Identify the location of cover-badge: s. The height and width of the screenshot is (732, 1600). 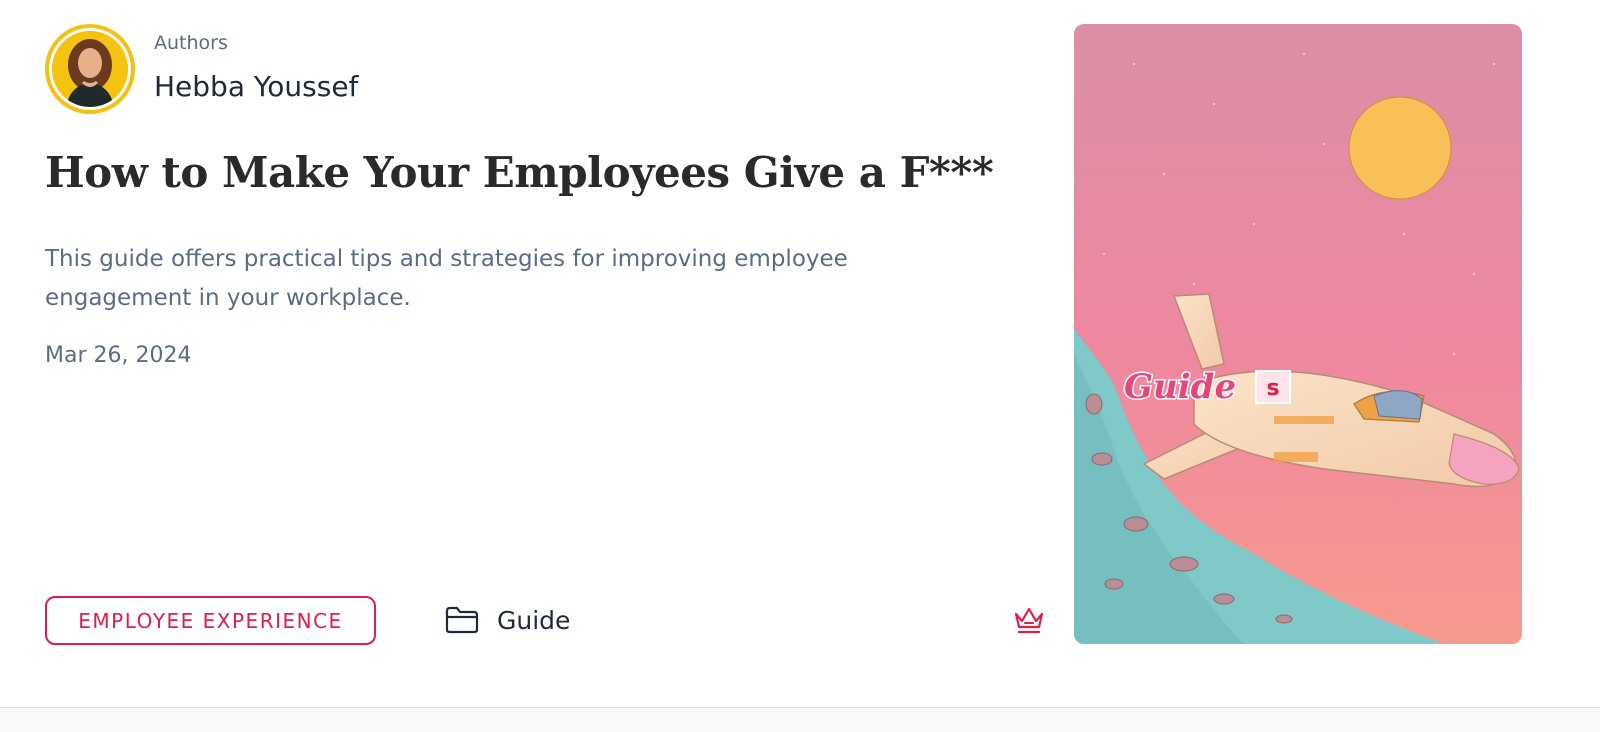
(1272, 388).